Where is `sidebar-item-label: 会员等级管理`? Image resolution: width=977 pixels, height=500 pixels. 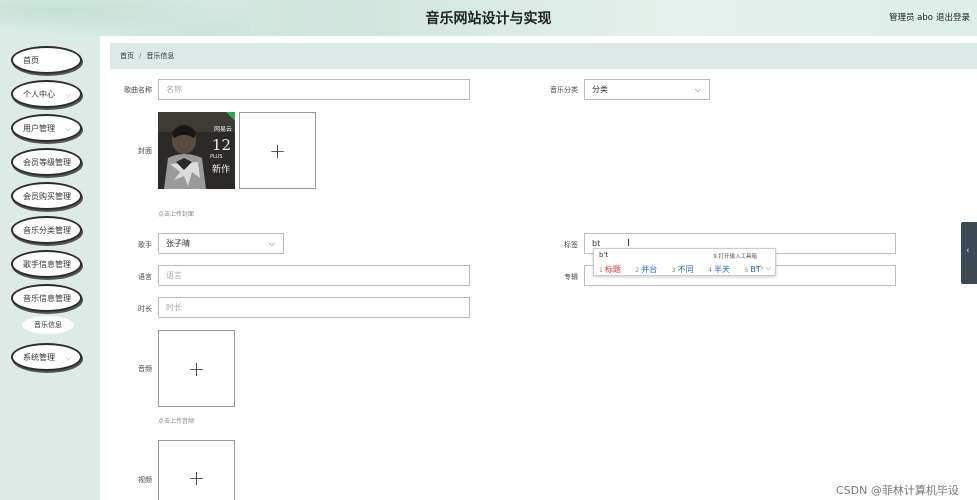 sidebar-item-label: 会员等级管理 is located at coordinates (47, 162).